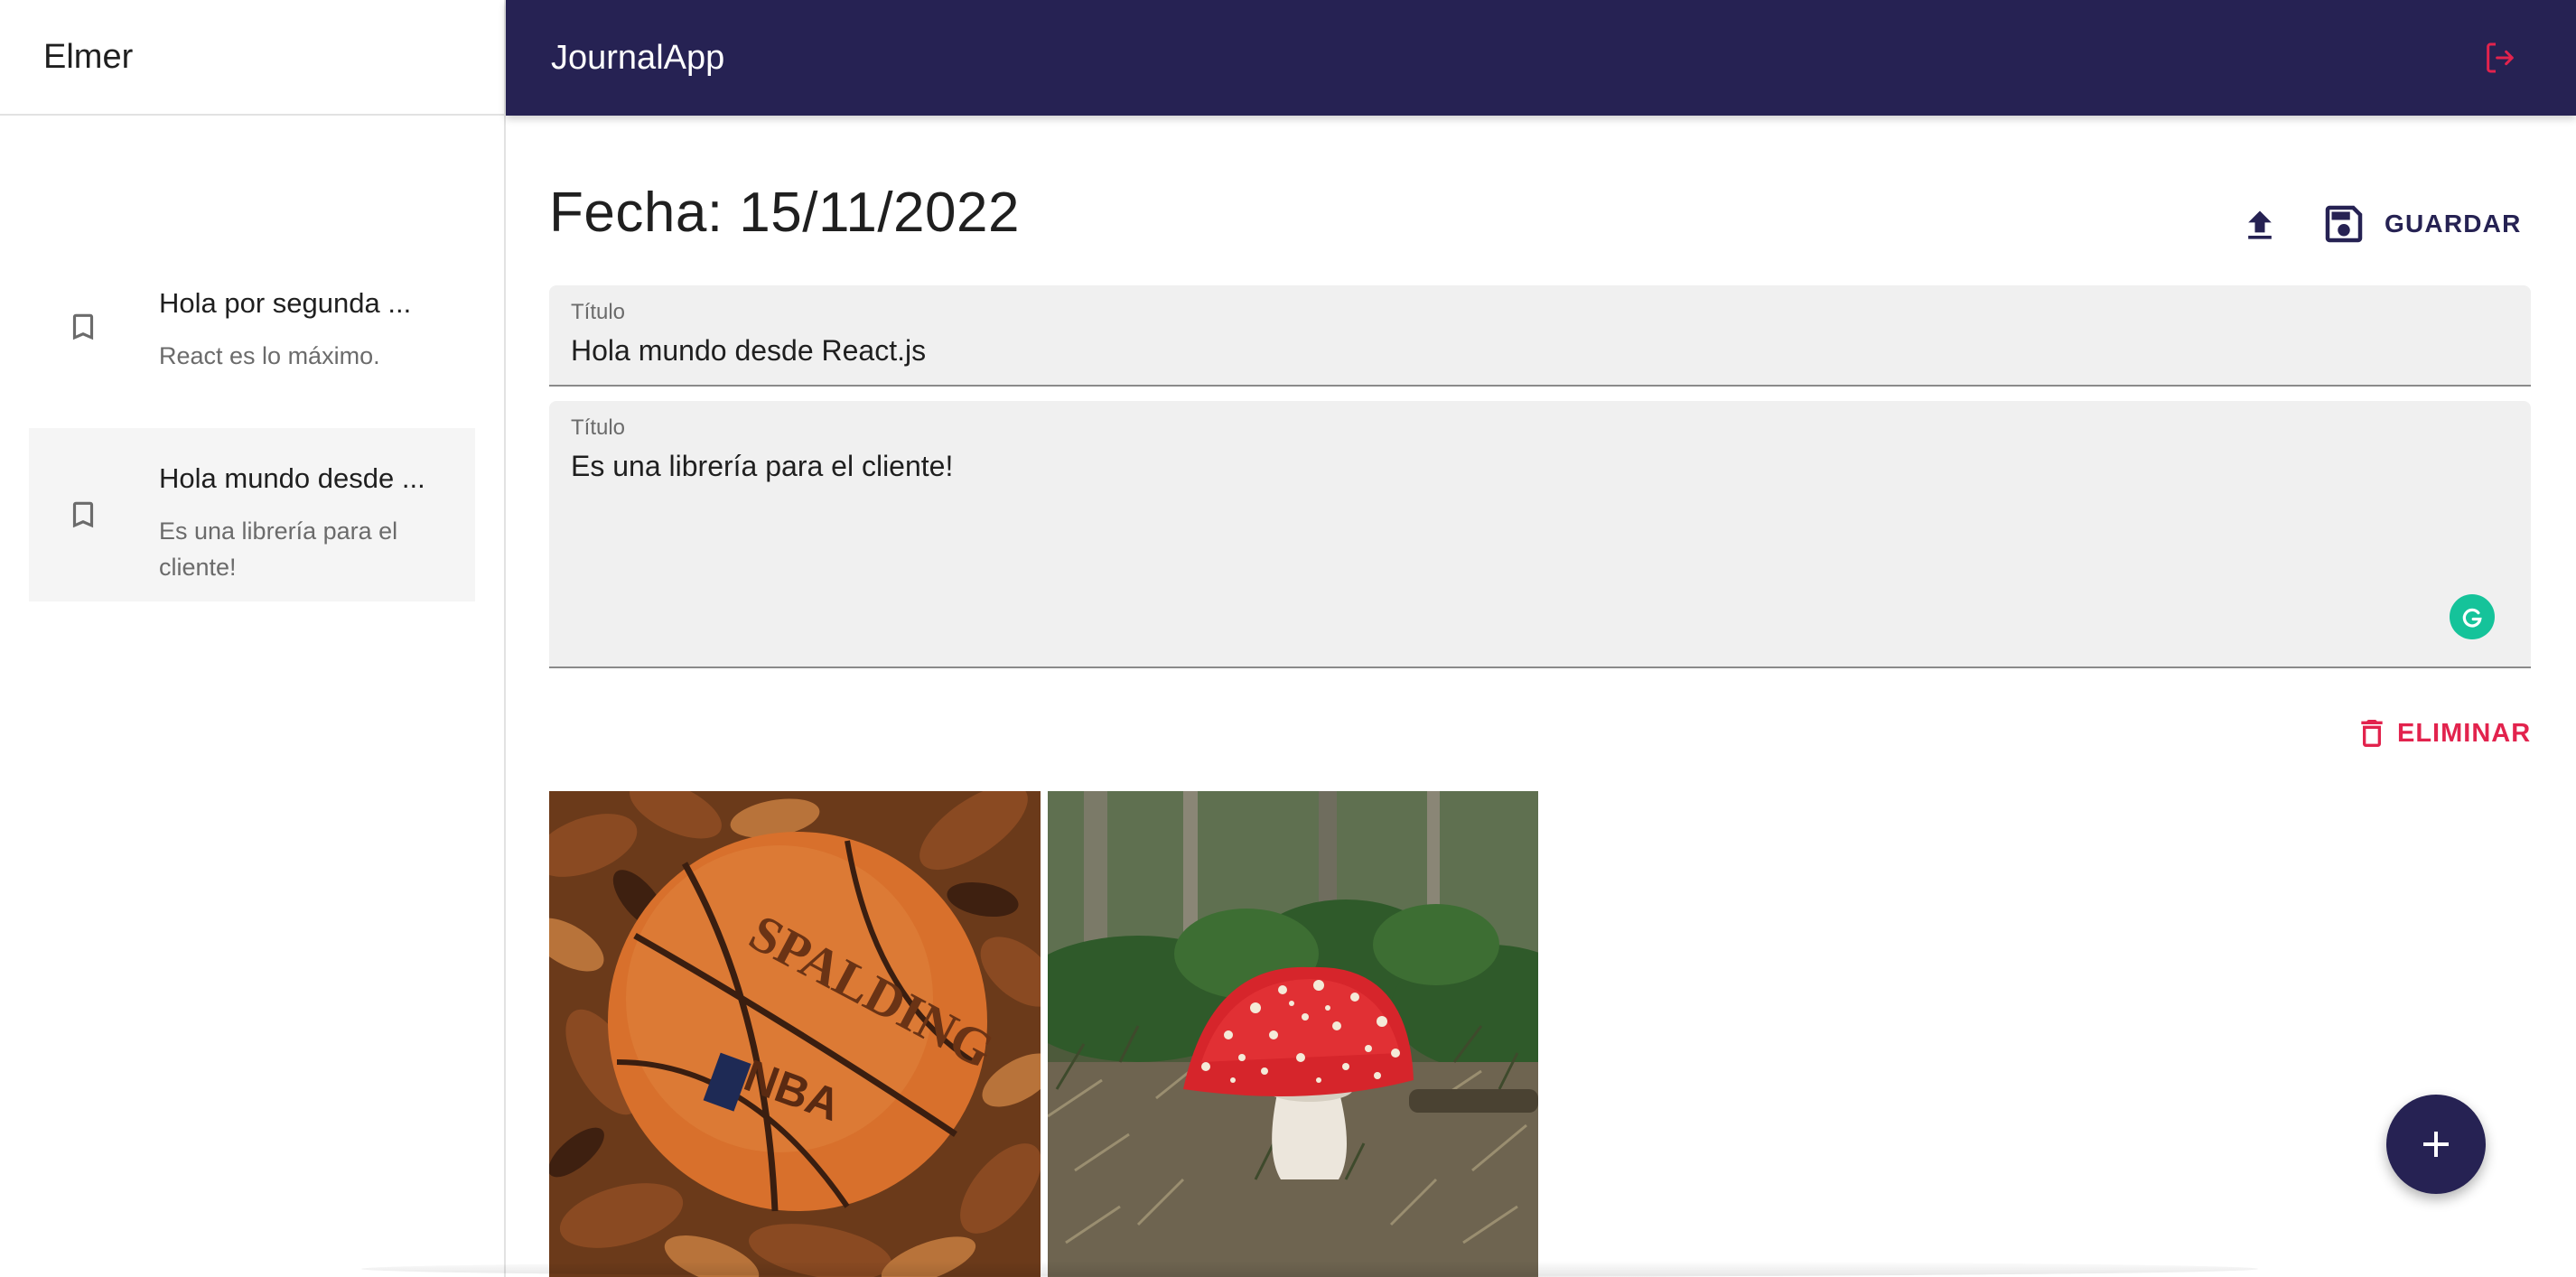  Describe the element at coordinates (1046, 1034) in the screenshot. I see `image-gallery: SPALDING NBA` at that location.